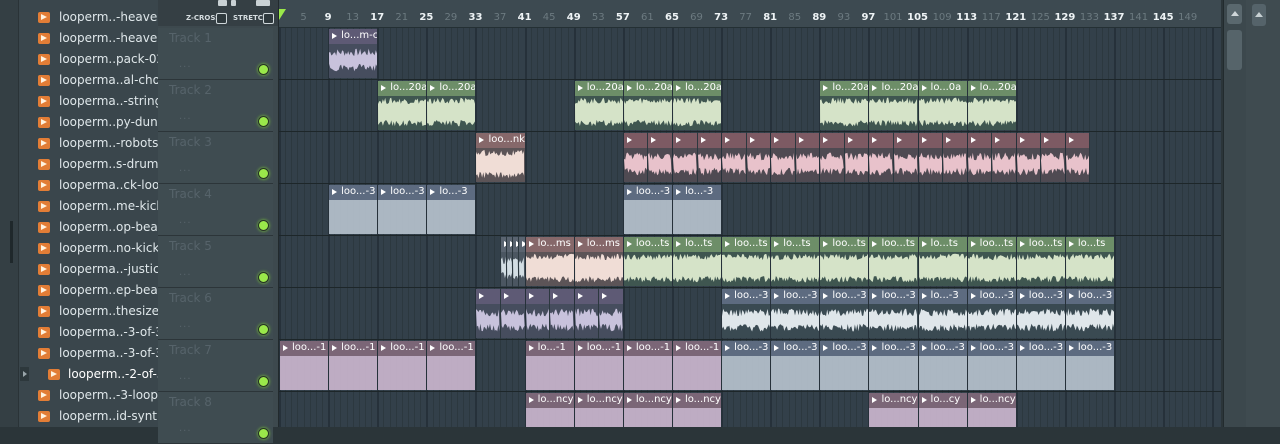 The image size is (1280, 444). What do you see at coordinates (222, 3) in the screenshot?
I see `toolbar-icon` at bounding box center [222, 3].